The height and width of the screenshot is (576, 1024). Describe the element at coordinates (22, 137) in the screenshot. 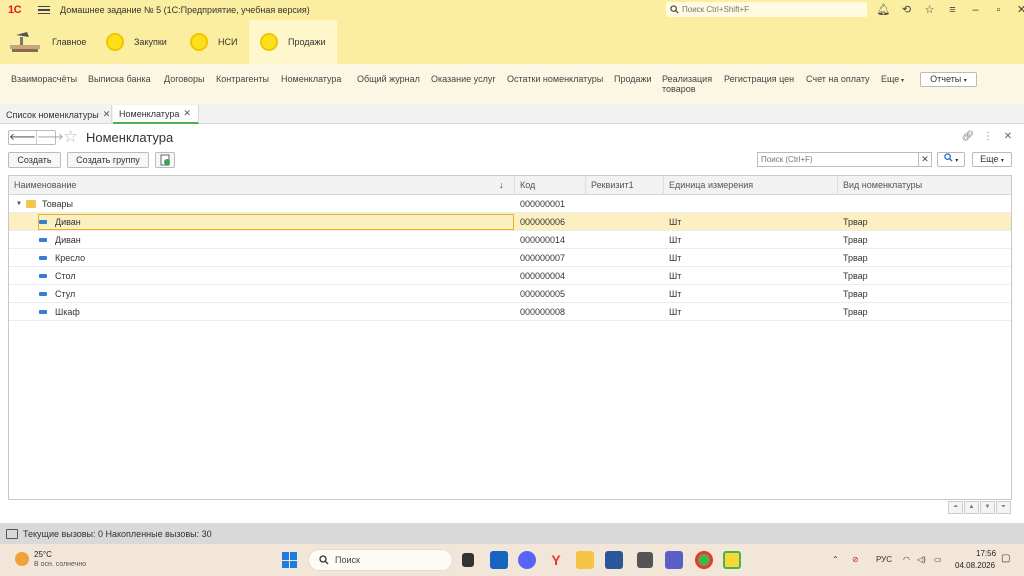

I see `back-arrow-icon: 🡐` at that location.